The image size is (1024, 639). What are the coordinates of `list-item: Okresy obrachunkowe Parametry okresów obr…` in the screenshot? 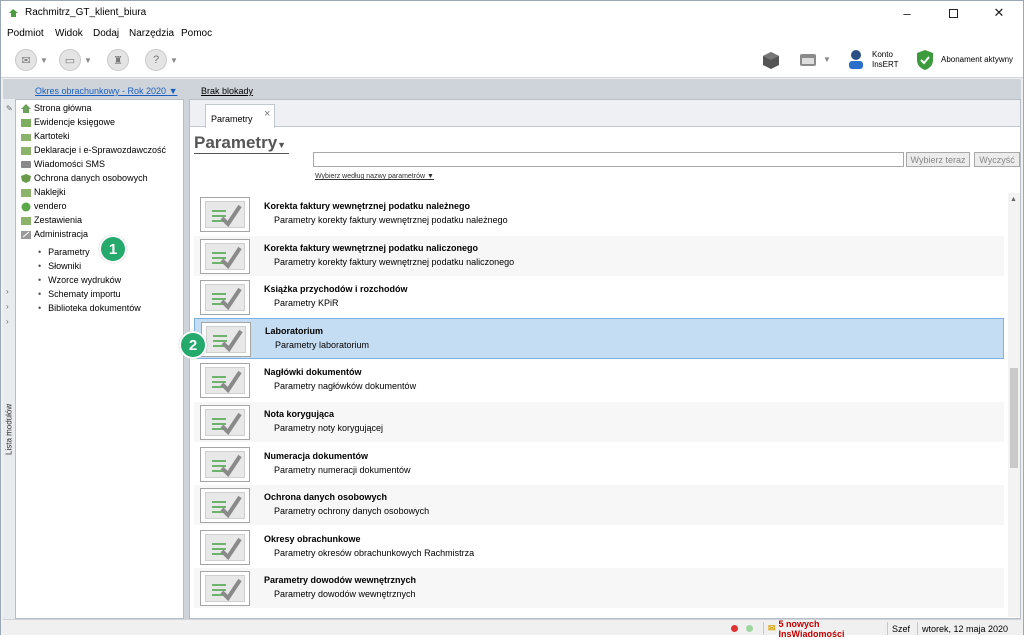 It's located at (599, 546).